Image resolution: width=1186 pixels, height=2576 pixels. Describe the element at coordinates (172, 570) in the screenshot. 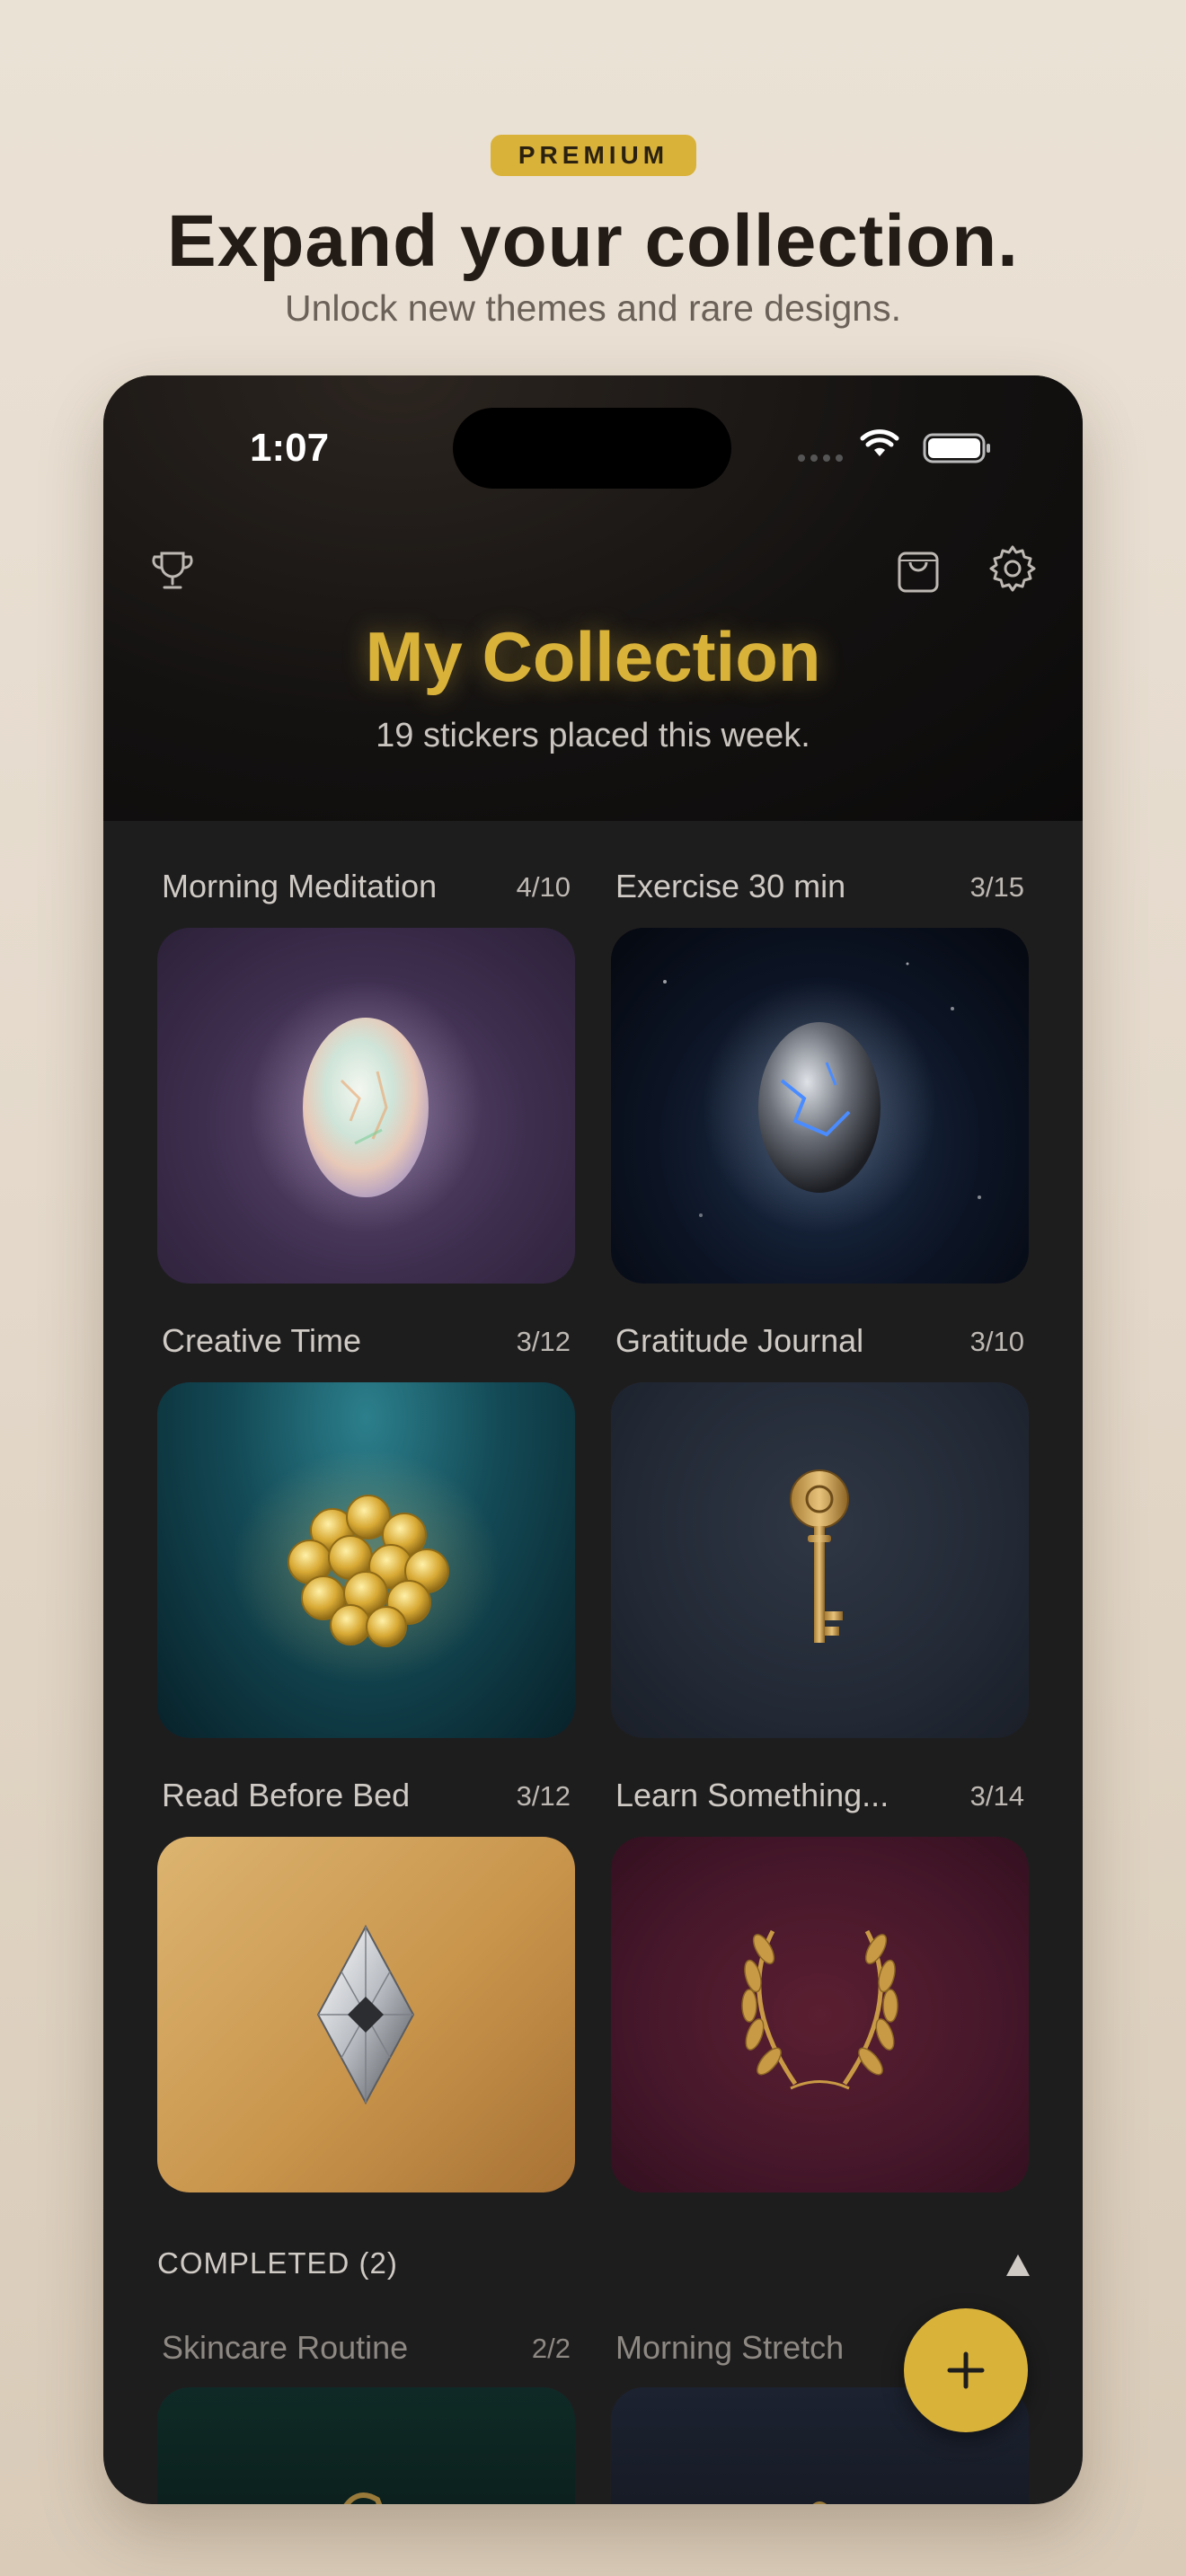

I see `trophy-icon` at that location.